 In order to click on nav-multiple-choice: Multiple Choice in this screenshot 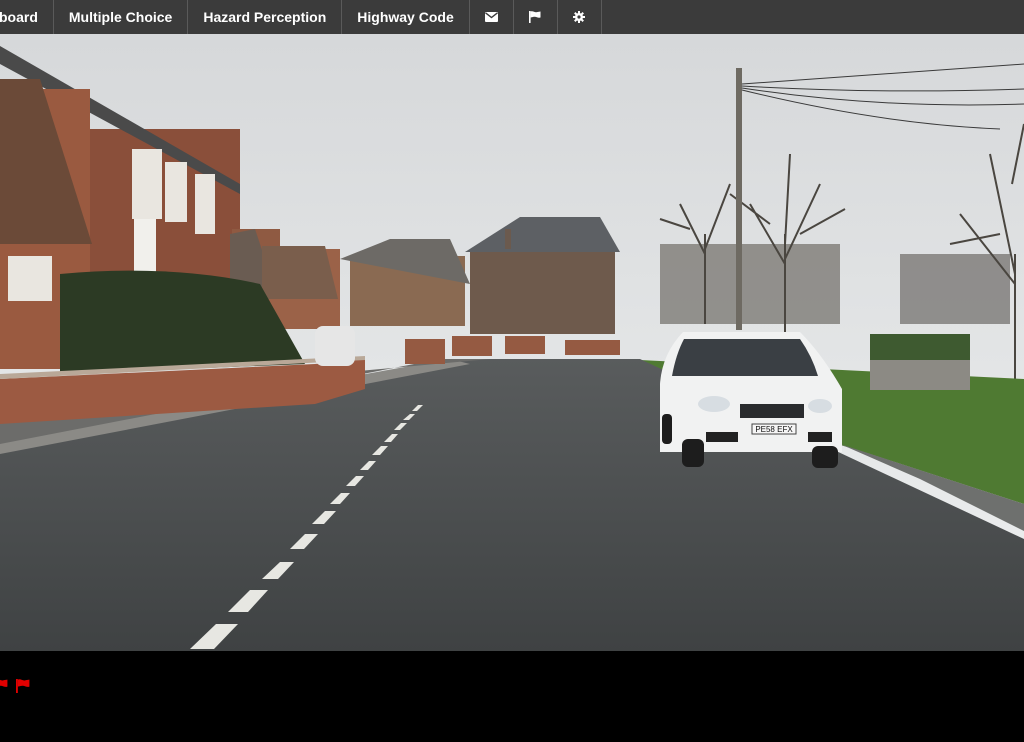, I will do `click(121, 17)`.